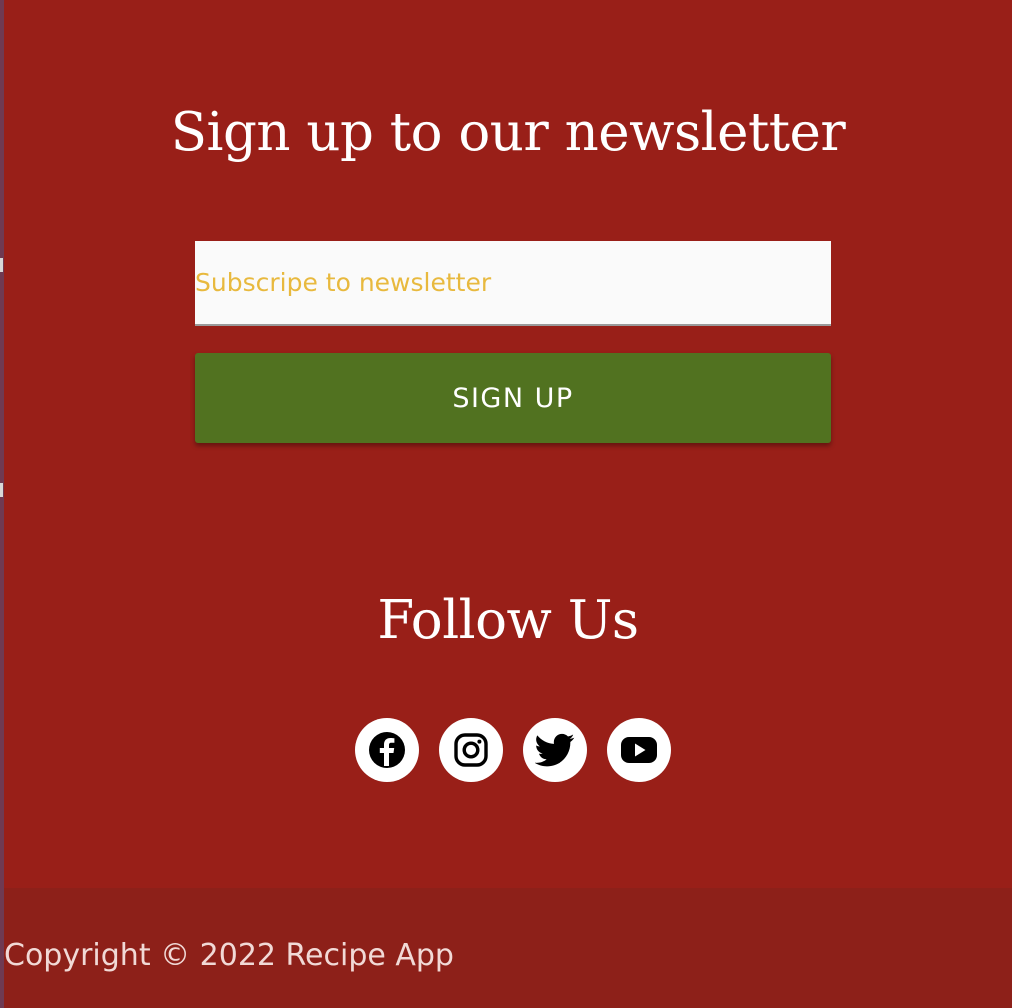 The height and width of the screenshot is (1008, 1012). I want to click on follow-us-title: Follow Us, so click(508, 620).